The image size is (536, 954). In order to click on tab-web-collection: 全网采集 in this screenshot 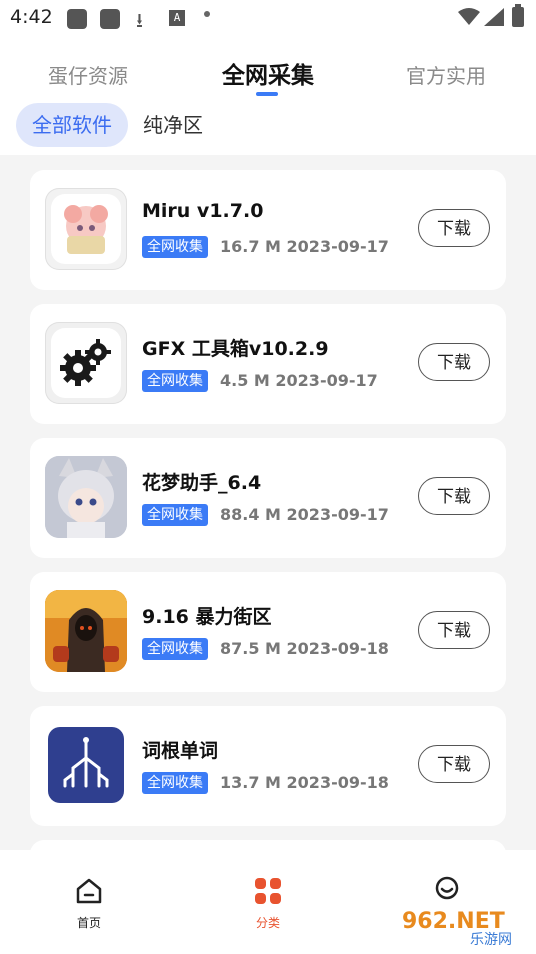, I will do `click(268, 73)`.